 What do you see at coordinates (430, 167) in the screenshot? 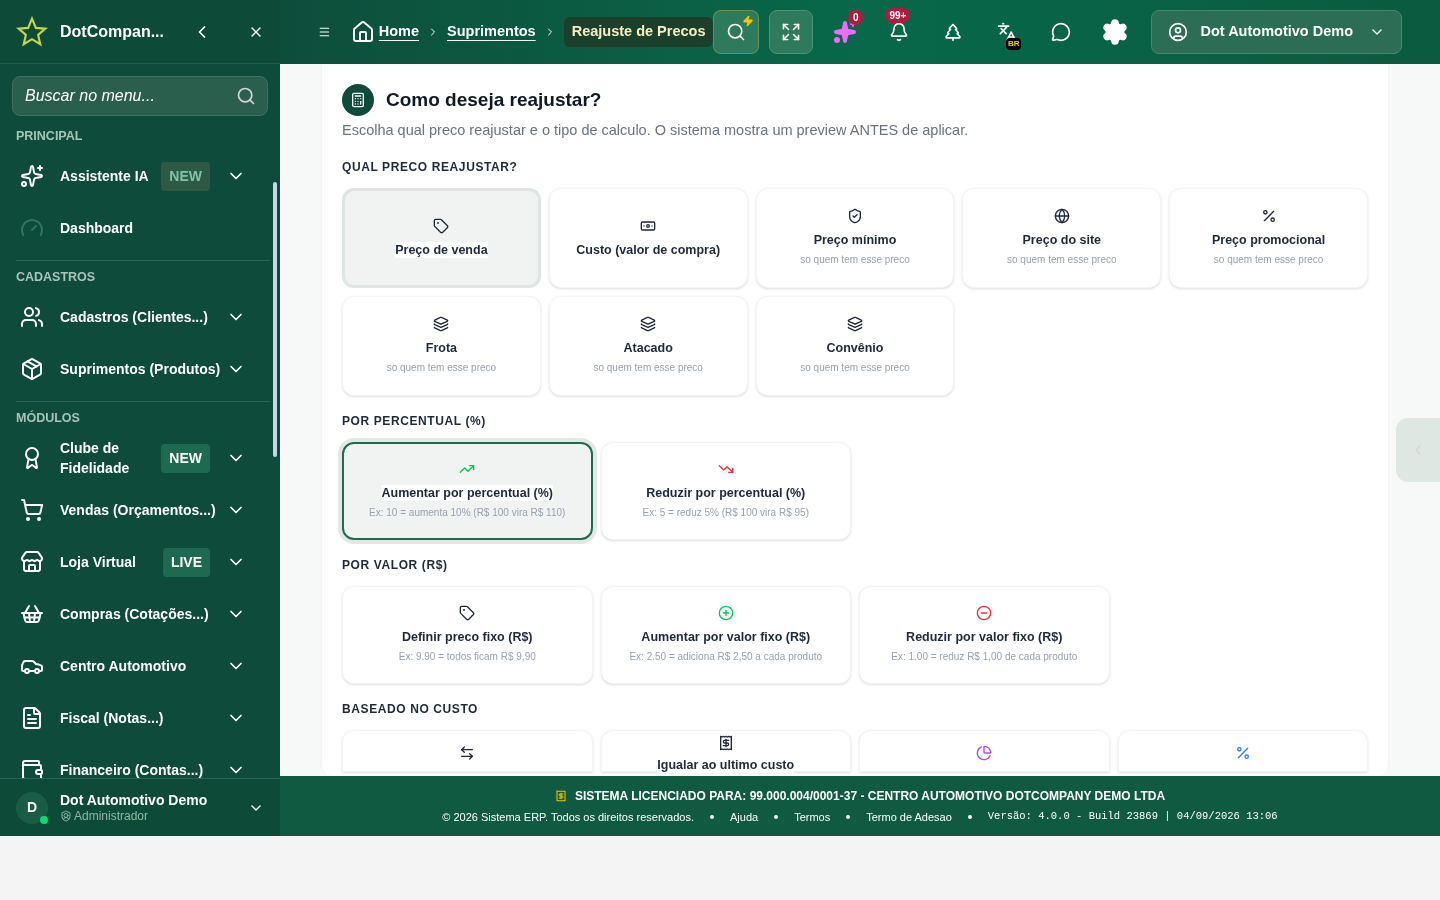
I see `group-title: QUAL PRECO REAJUSTAR?` at bounding box center [430, 167].